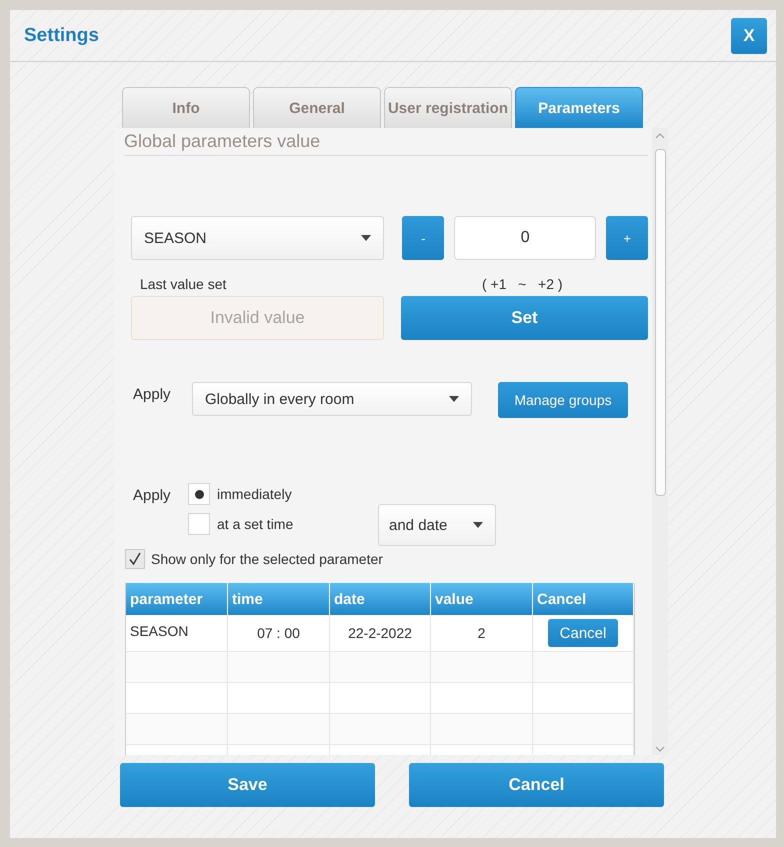 The image size is (784, 847). I want to click on tab: Info, so click(186, 107).